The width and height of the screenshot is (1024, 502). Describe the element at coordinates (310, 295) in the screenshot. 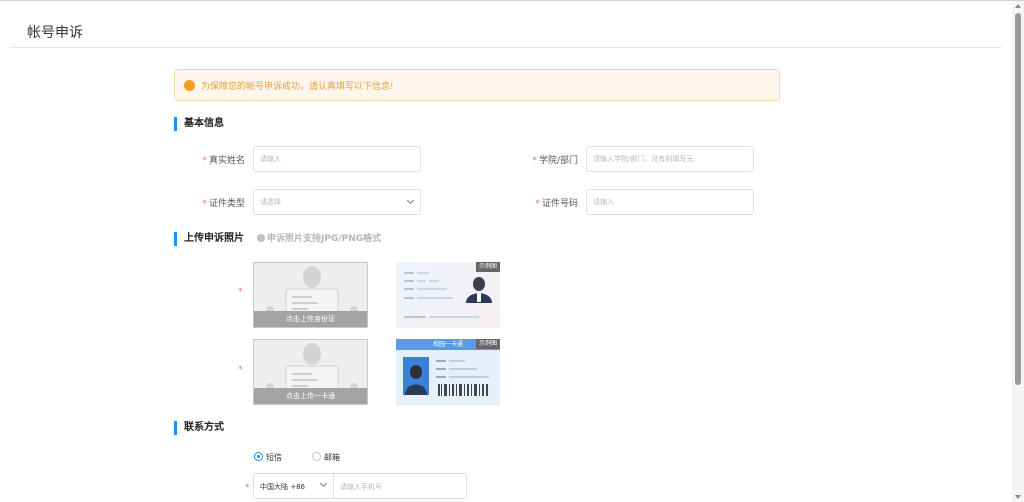

I see `upload-id-card: 点击上传身份证` at that location.